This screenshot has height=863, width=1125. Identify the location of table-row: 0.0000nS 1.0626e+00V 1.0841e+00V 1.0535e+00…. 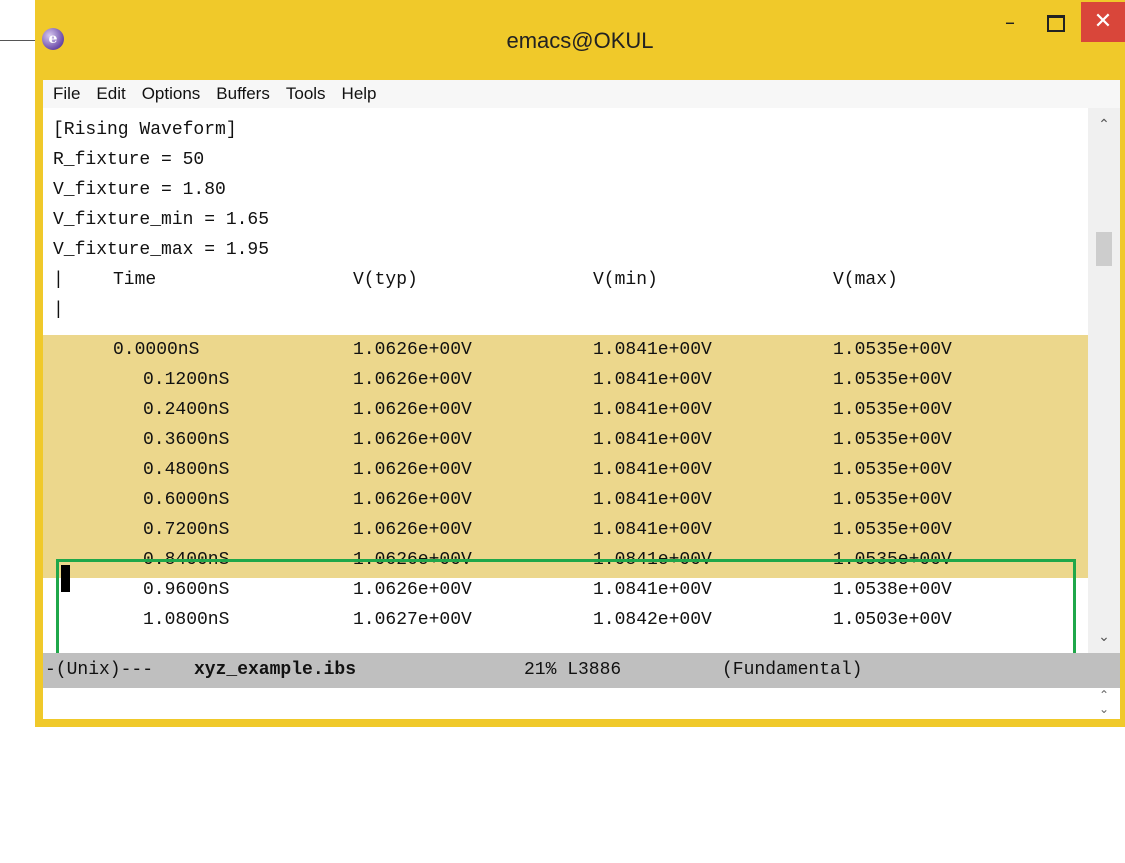
(563, 350).